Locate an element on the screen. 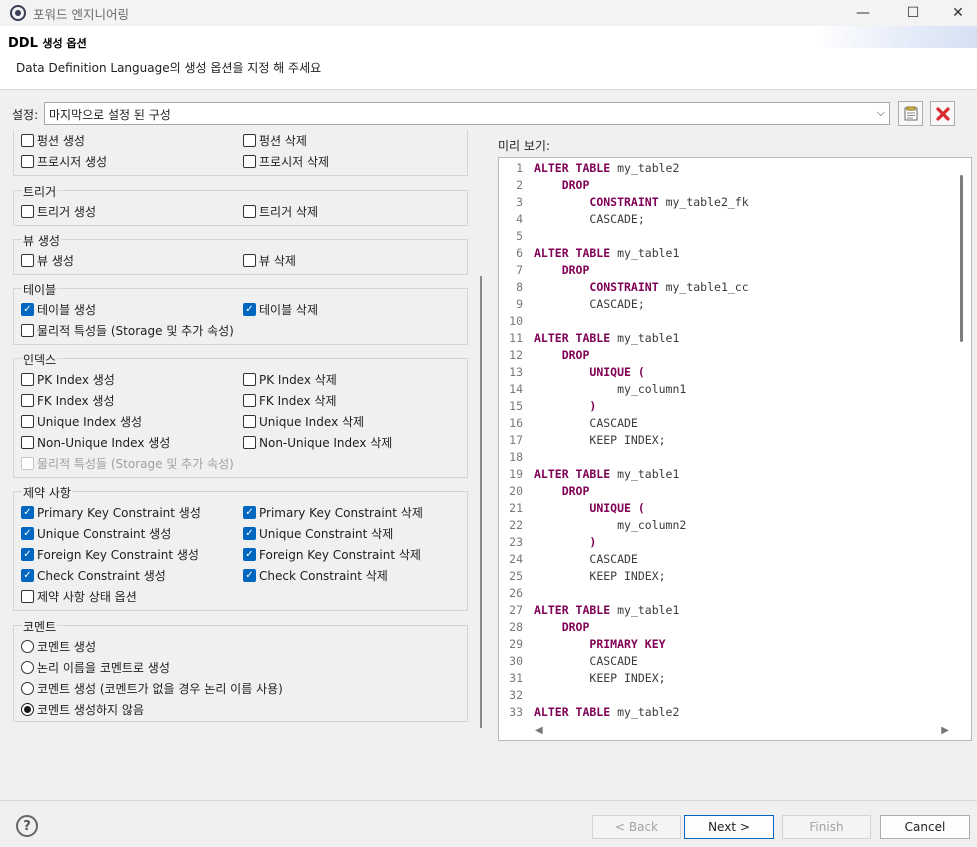 The height and width of the screenshot is (847, 977). option-function-drop: 펑션 삭제 is located at coordinates (275, 140).